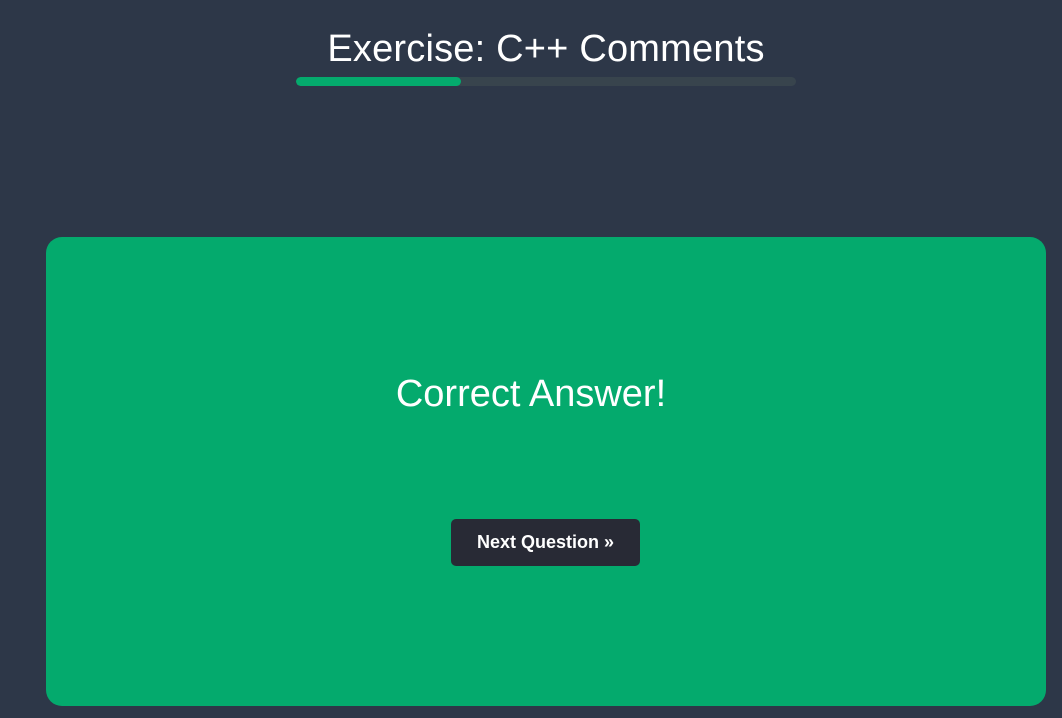 The height and width of the screenshot is (718, 1062). What do you see at coordinates (546, 49) in the screenshot?
I see `exercise-title: Exercise: C++ Comments` at bounding box center [546, 49].